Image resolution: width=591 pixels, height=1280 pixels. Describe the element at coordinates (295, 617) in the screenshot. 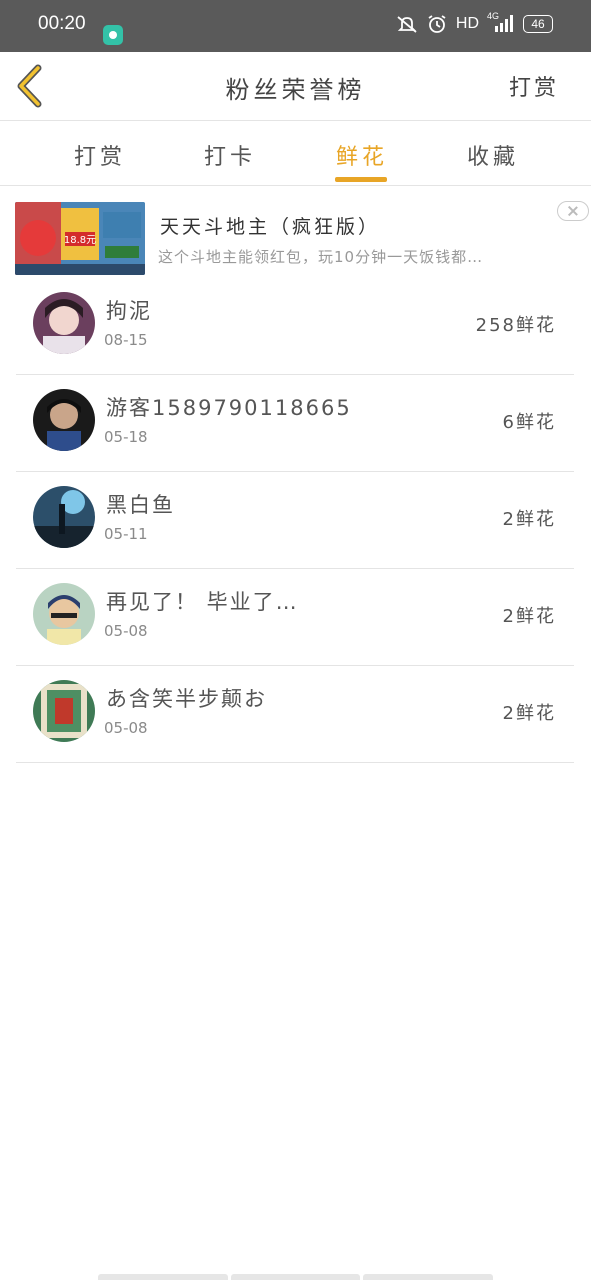

I see `list-item: 再见了！ 毕业了… 05-08 2鲜花` at that location.